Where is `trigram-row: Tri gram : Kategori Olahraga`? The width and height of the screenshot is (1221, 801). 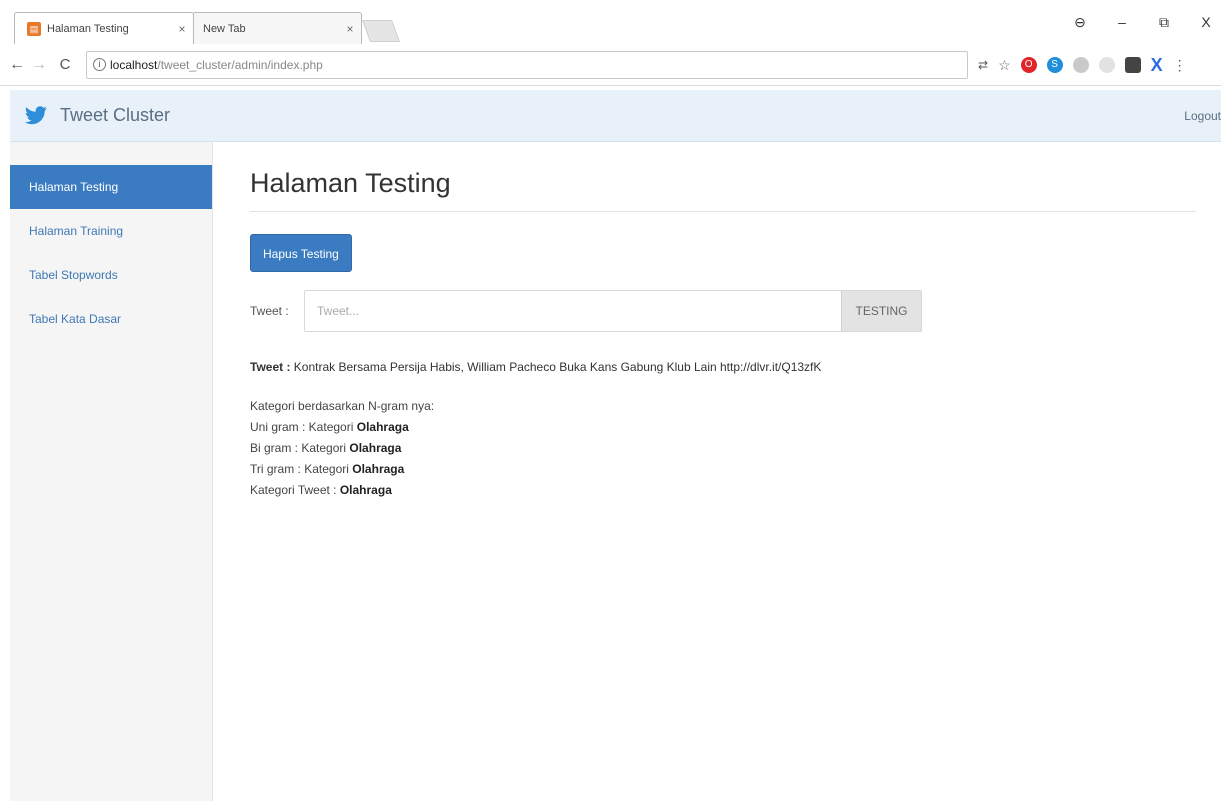 trigram-row: Tri gram : Kategori Olahraga is located at coordinates (723, 469).